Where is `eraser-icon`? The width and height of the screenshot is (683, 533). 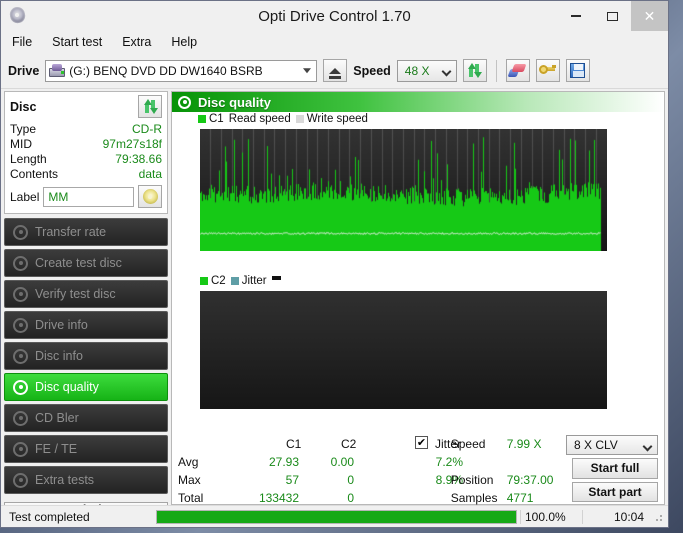
eraser-icon is located at coordinates (517, 70).